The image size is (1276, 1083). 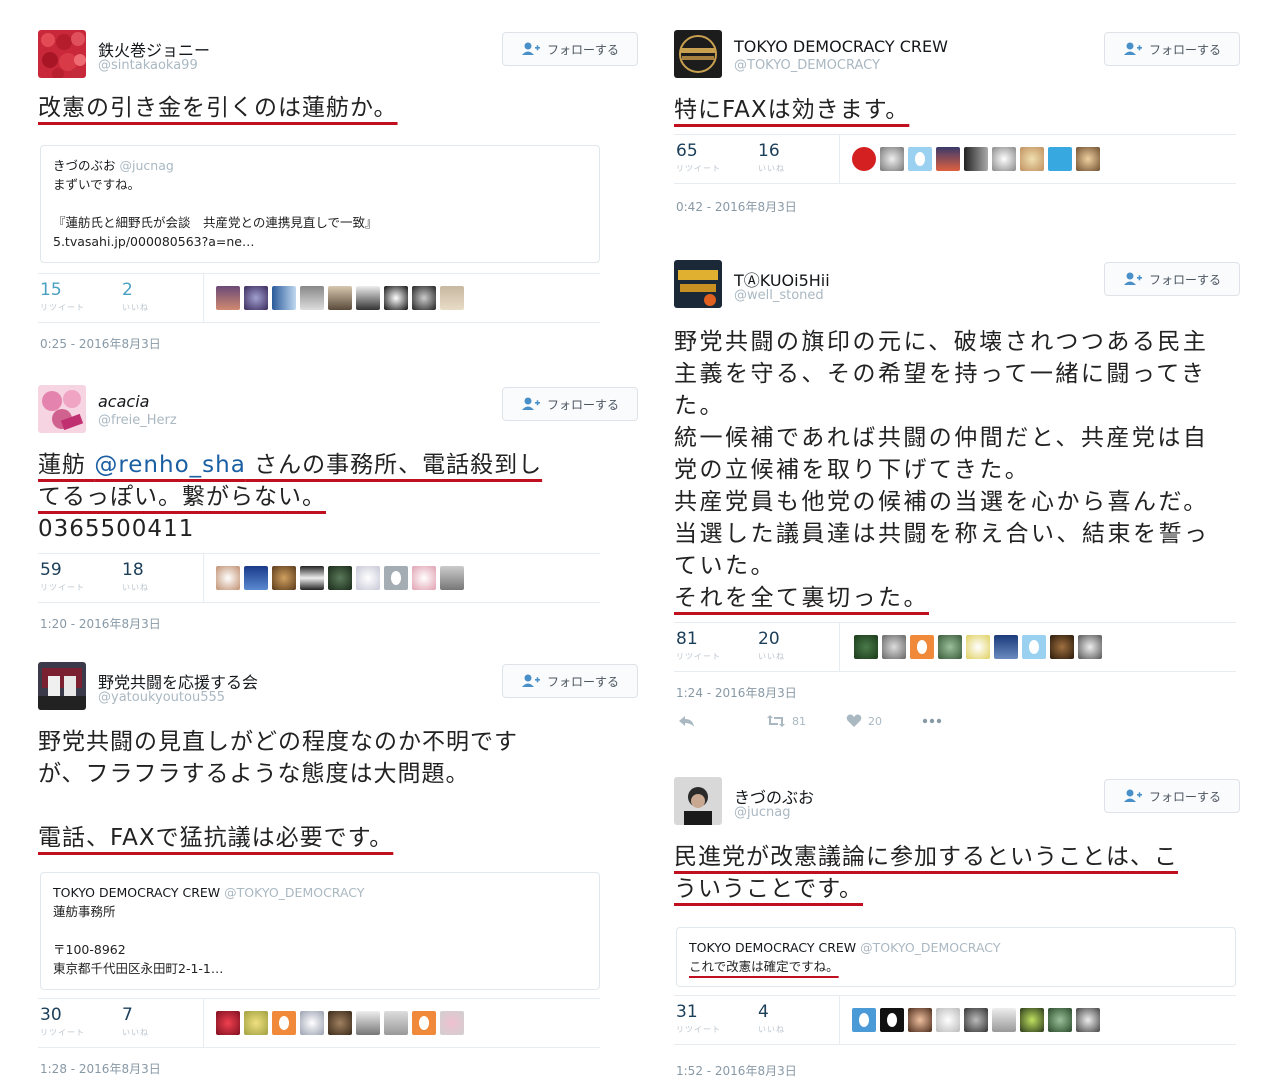 What do you see at coordinates (786, 721) in the screenshot?
I see `retweet-button: 81` at bounding box center [786, 721].